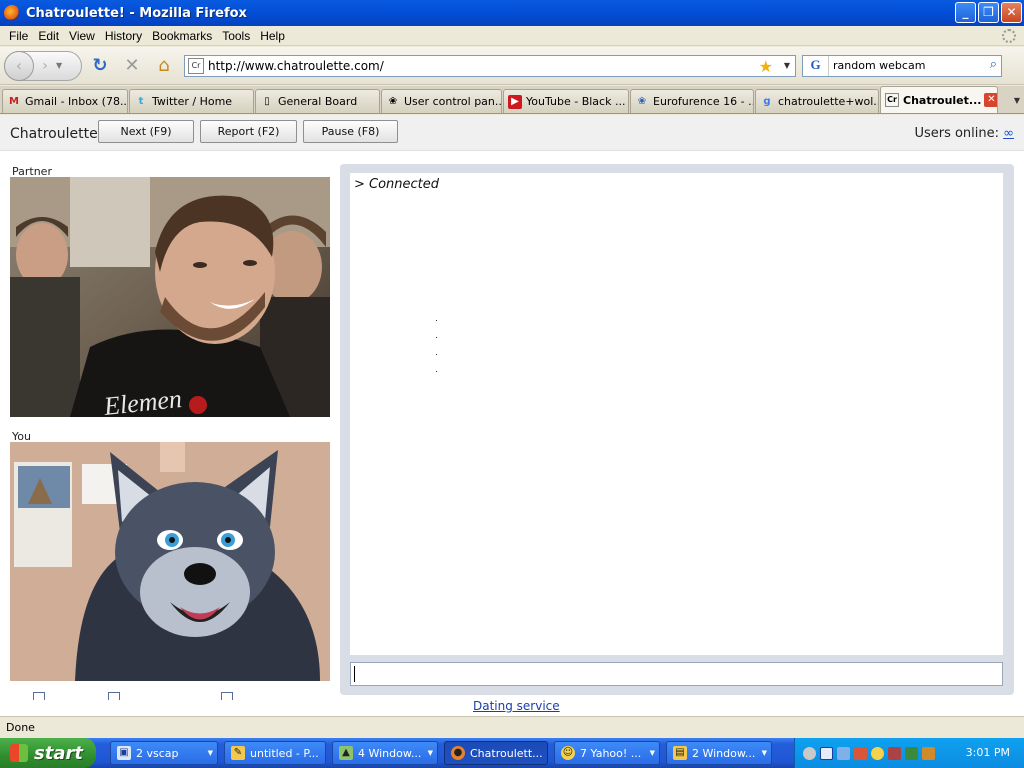  What do you see at coordinates (238, 753) in the screenshot?
I see `paint-icon: ✎` at bounding box center [238, 753].